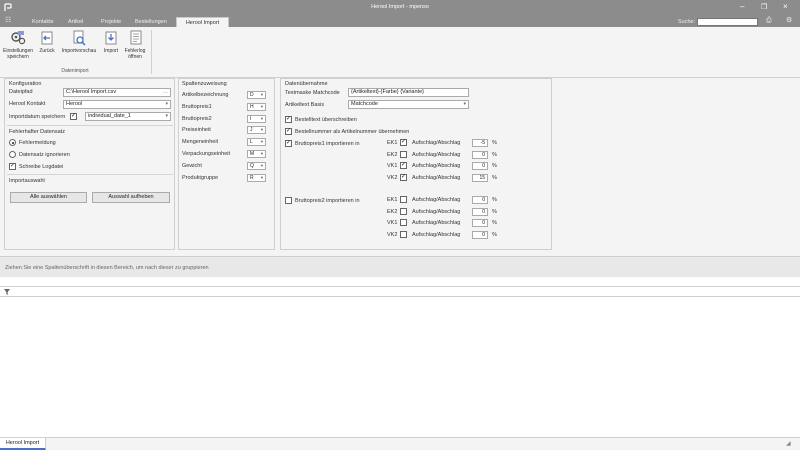 This screenshot has height=450, width=800. What do you see at coordinates (8, 21) in the screenshot?
I see `menu-grid-icon: ☷` at bounding box center [8, 21].